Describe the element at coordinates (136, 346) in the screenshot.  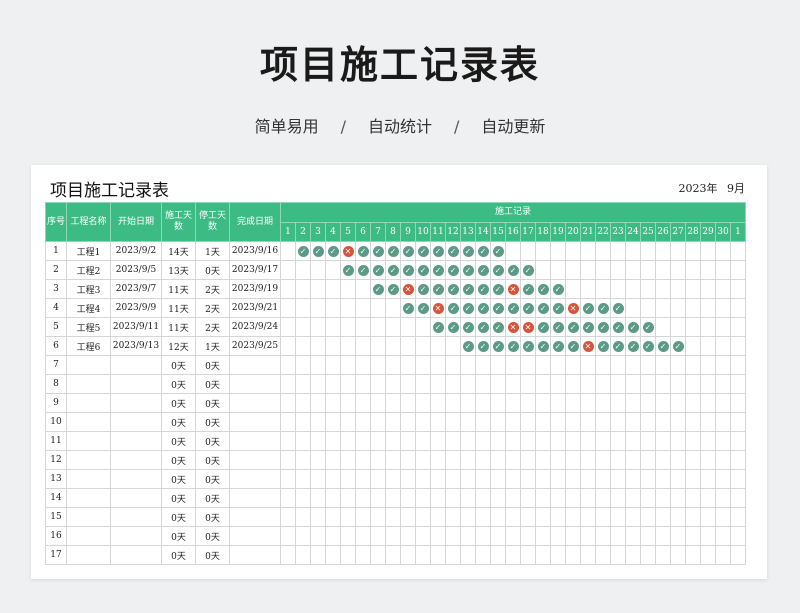
I see `row-start-date: 2023/9/13` at that location.